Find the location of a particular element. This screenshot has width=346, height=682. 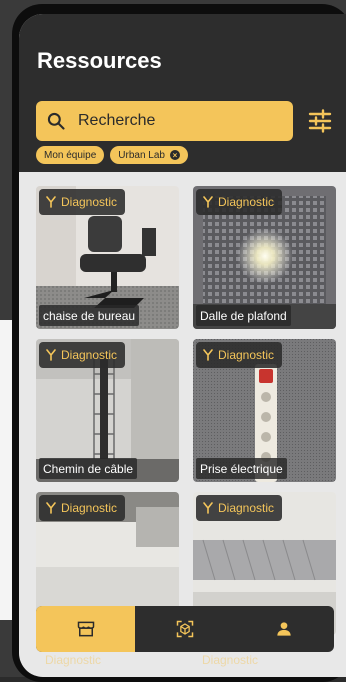

card-title: Chemin de câble is located at coordinates (88, 468).